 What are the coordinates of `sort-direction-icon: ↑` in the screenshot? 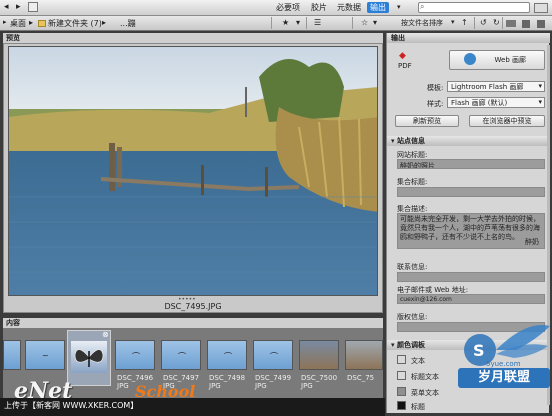 It's located at (464, 22).